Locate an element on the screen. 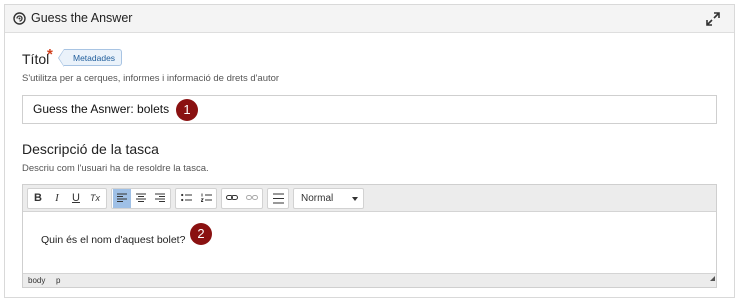 This screenshot has height=299, width=740. align-center-icon is located at coordinates (141, 197).